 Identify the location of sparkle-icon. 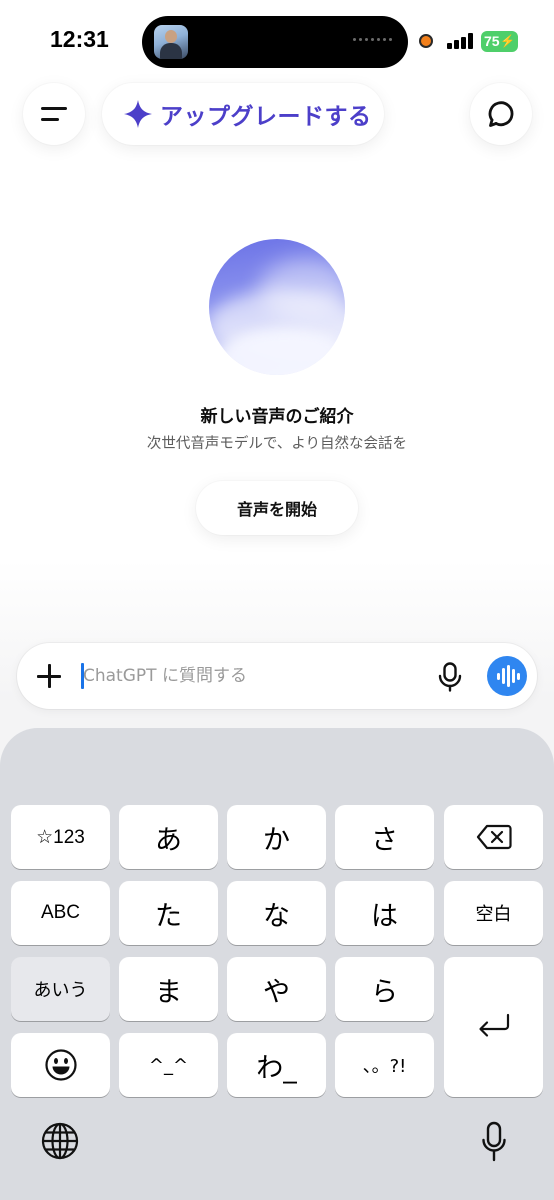
(138, 114).